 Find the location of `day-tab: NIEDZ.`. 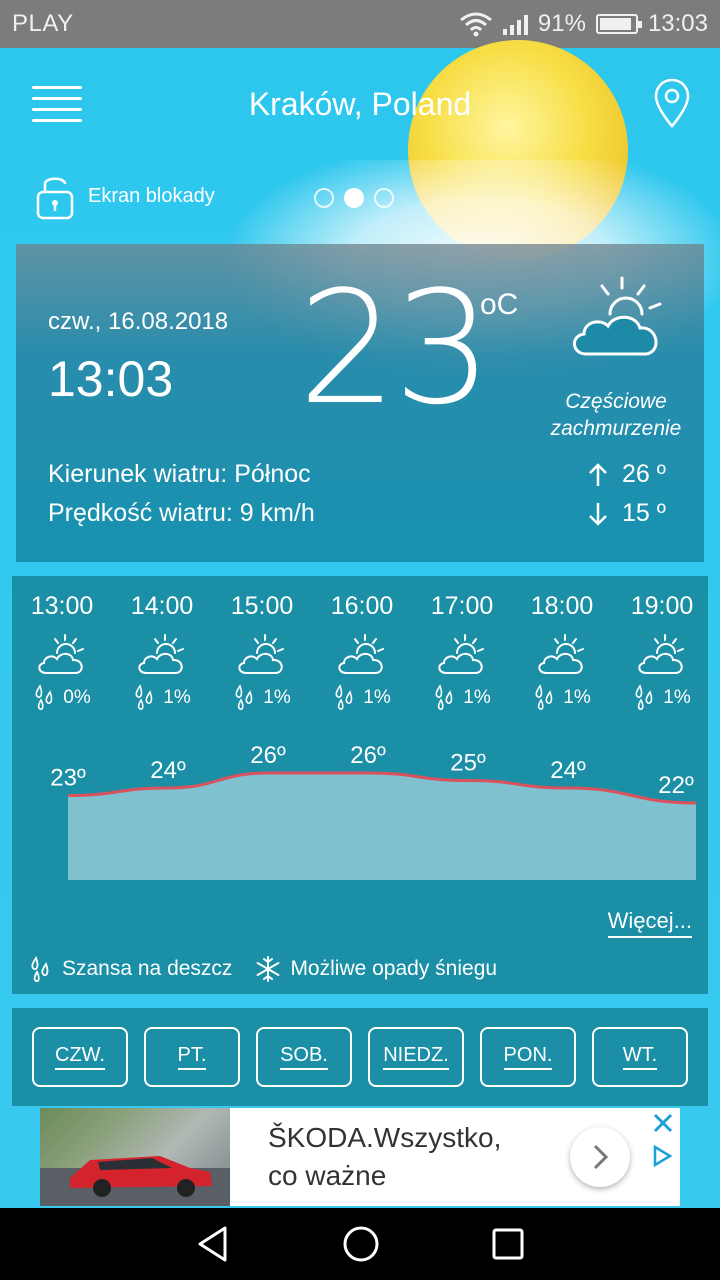

day-tab: NIEDZ. is located at coordinates (416, 1057).